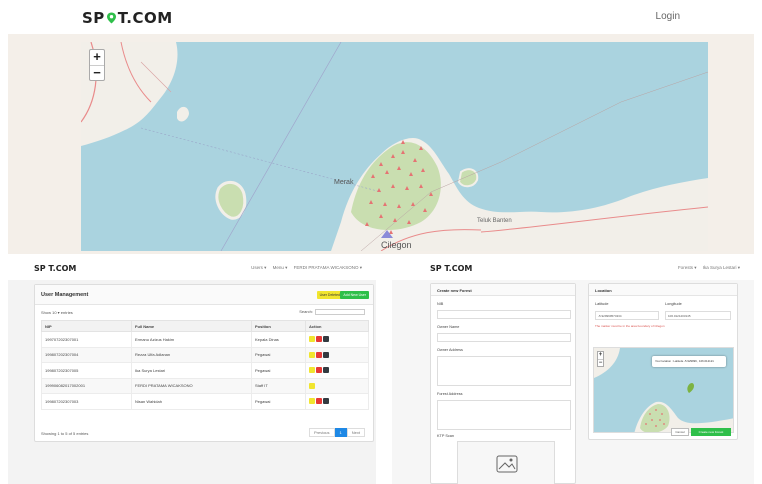 This screenshot has height=484, width=762. I want to click on create-forest-button: Create new Forest, so click(711, 432).